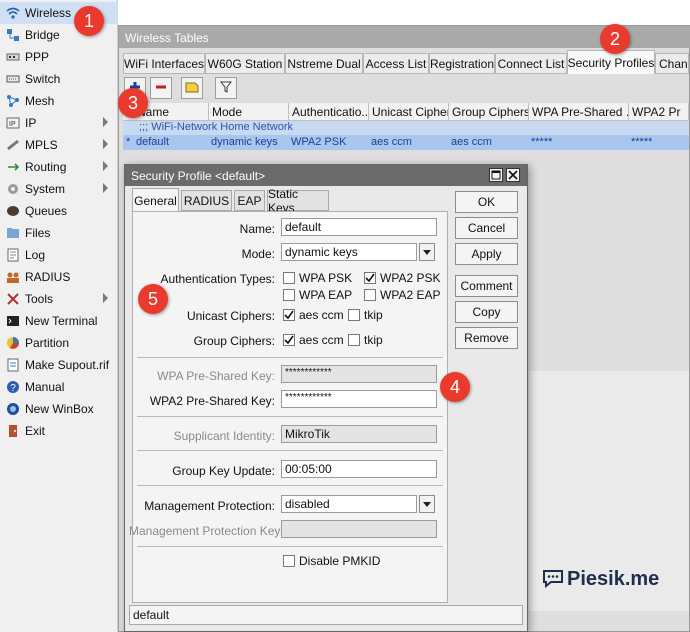 This screenshot has width=690, height=632. I want to click on sidebar-item-label: New Terminal, so click(61, 321).